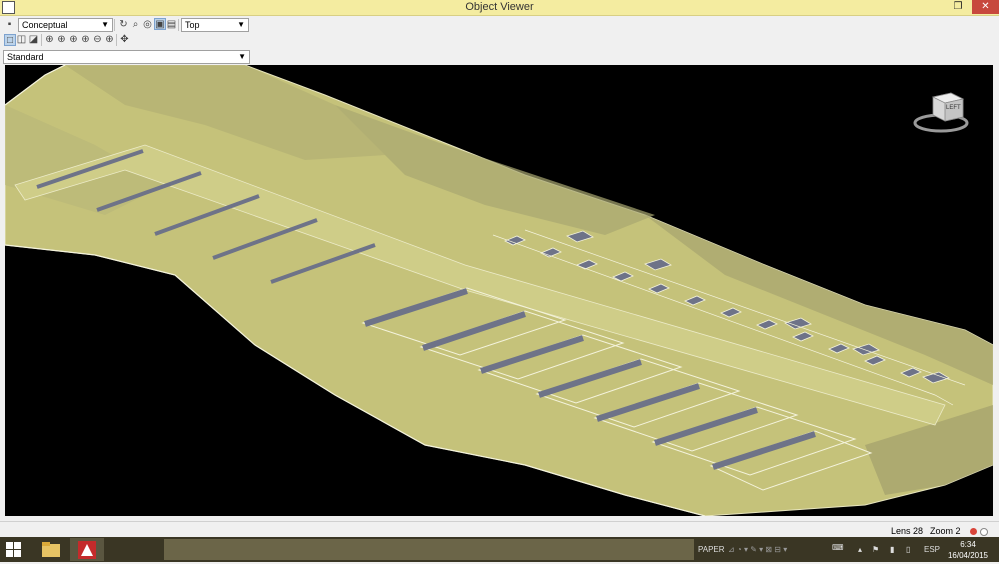 Image resolution: width=999 pixels, height=564 pixels. I want to click on close-button: ✕, so click(985, 7).